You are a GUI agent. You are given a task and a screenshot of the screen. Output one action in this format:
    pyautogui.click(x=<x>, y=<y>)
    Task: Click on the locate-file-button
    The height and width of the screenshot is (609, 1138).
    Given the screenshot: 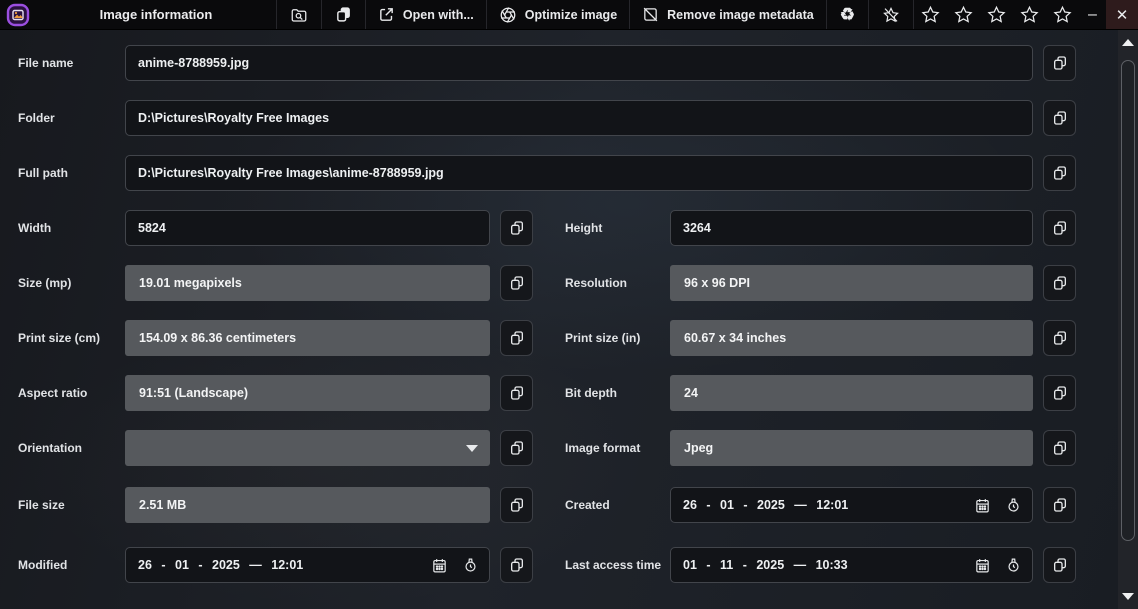 What is the action you would take?
    pyautogui.click(x=299, y=14)
    